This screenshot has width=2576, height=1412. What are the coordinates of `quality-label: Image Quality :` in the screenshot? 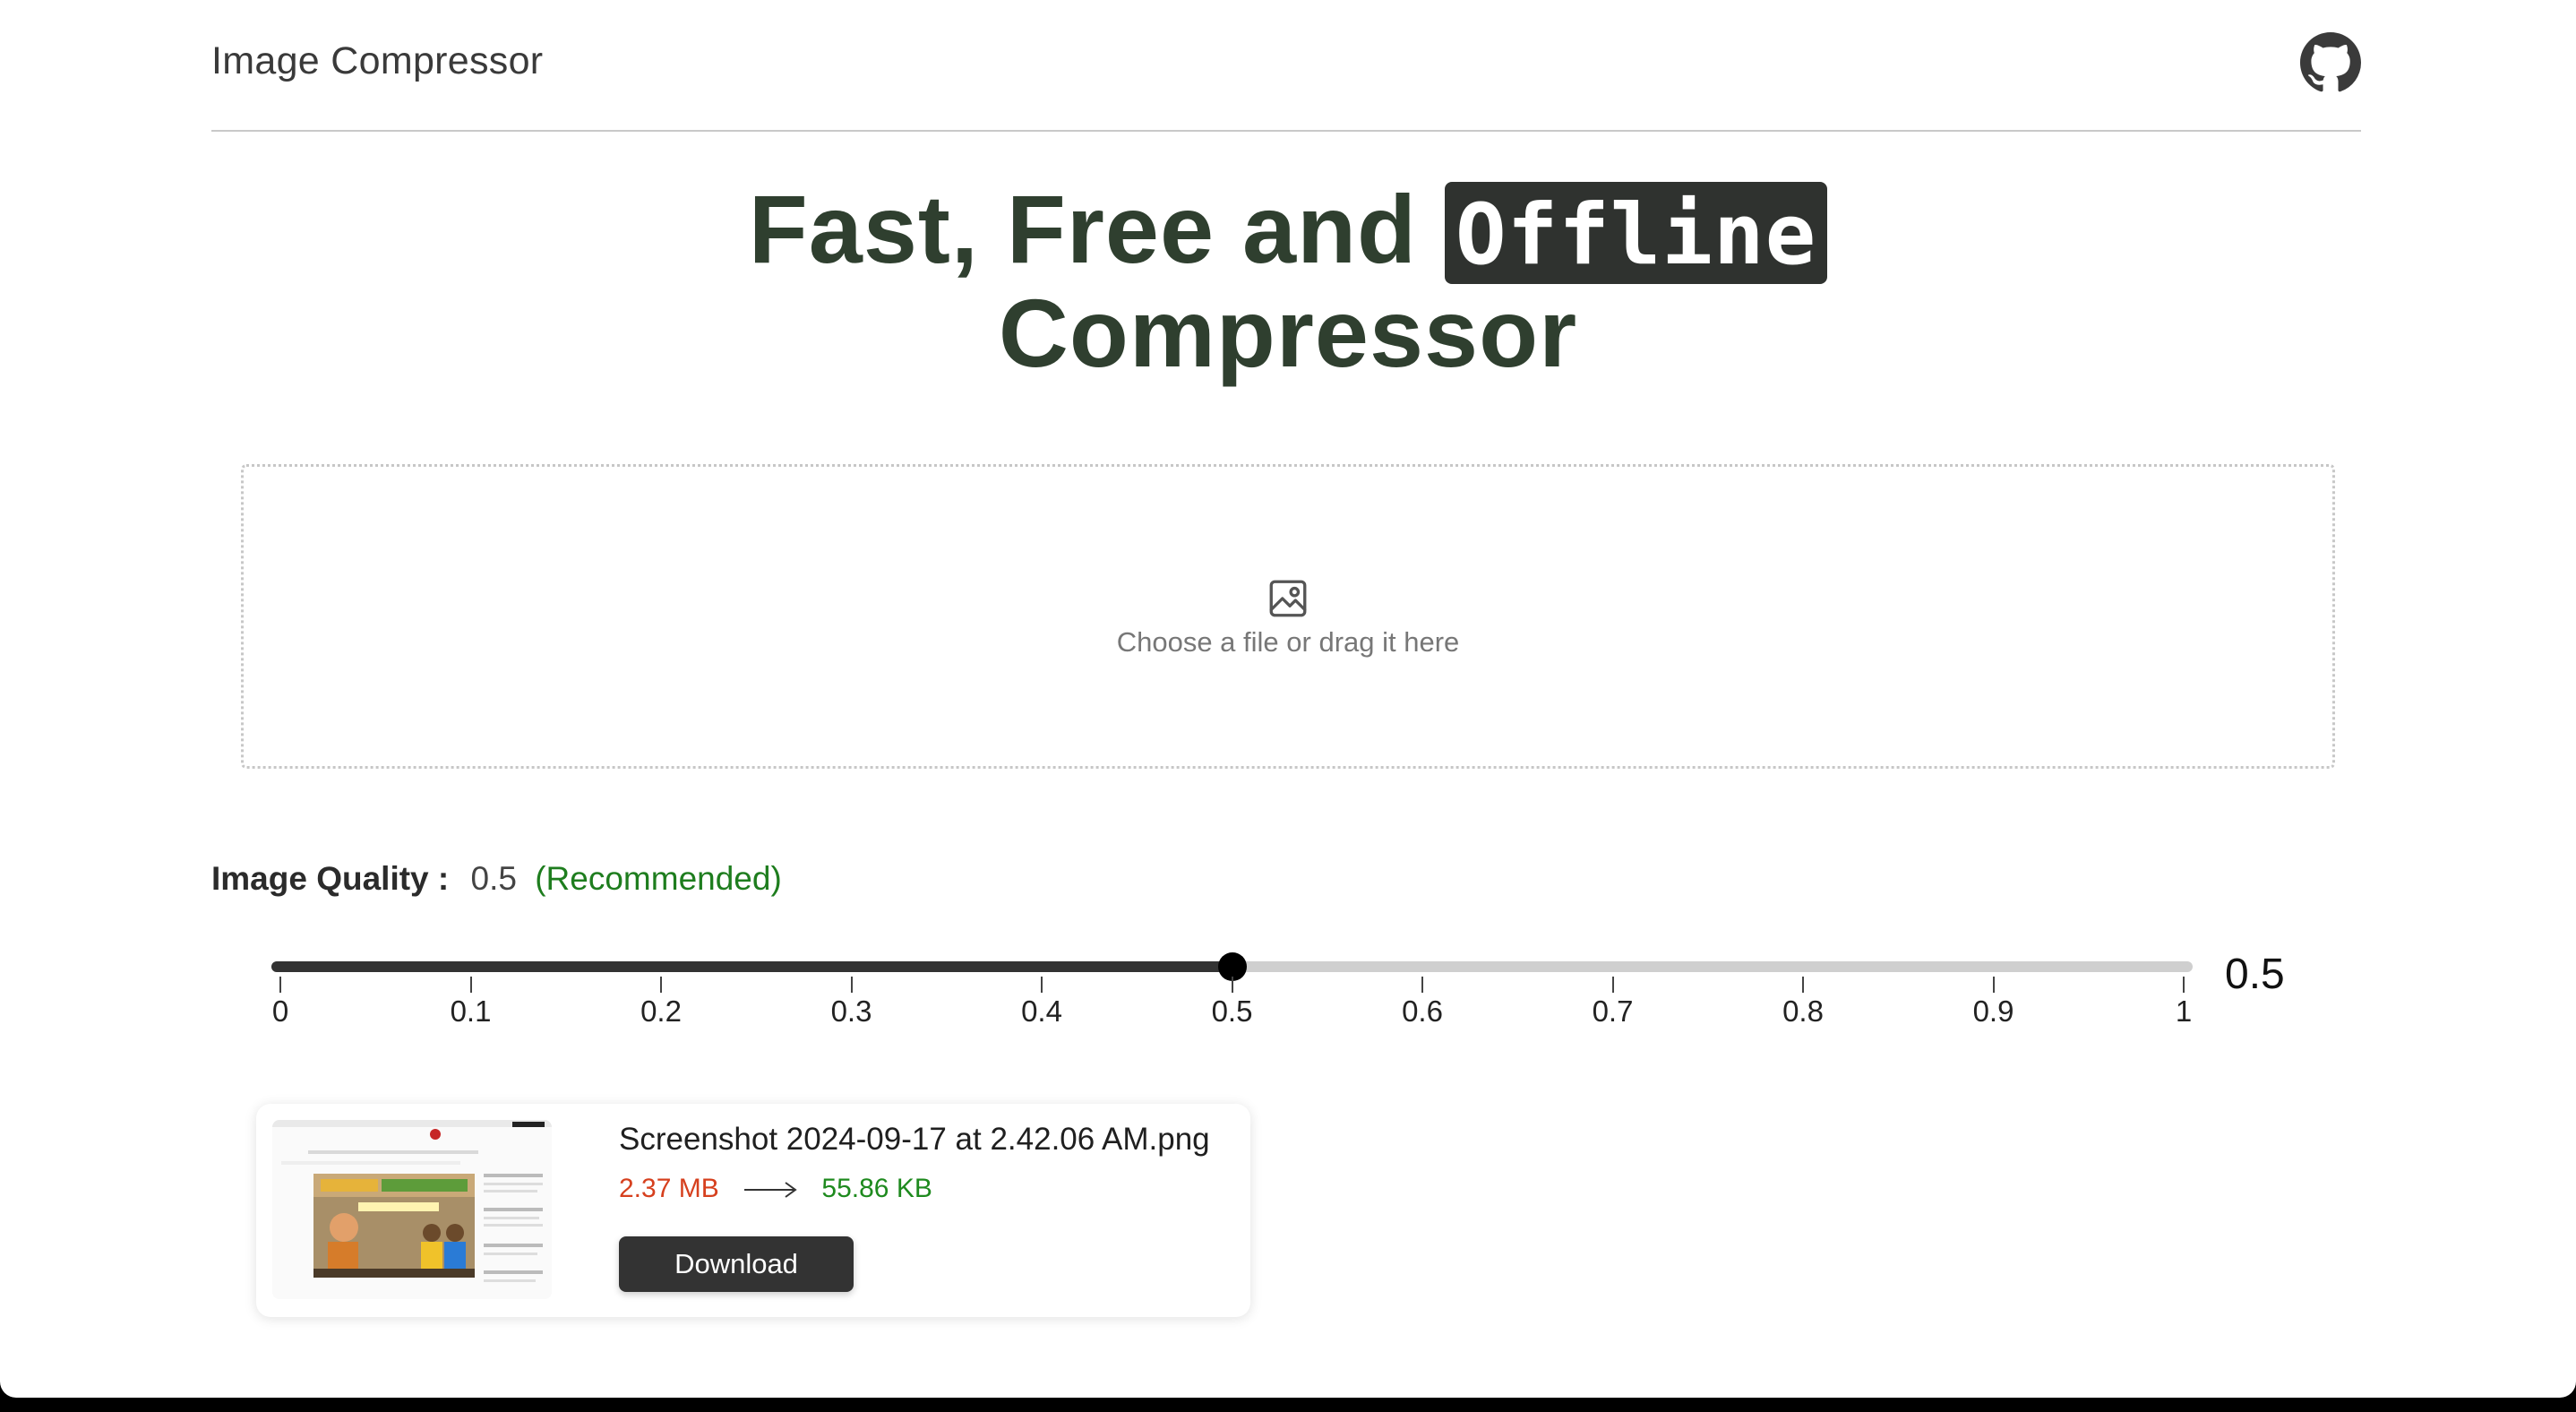 It's located at (330, 878).